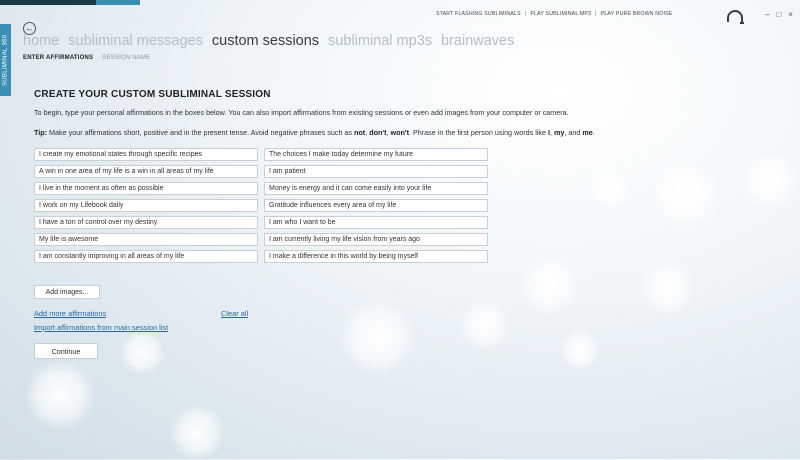 The image size is (800, 460). I want to click on clear-all-link: Clear all, so click(234, 313).